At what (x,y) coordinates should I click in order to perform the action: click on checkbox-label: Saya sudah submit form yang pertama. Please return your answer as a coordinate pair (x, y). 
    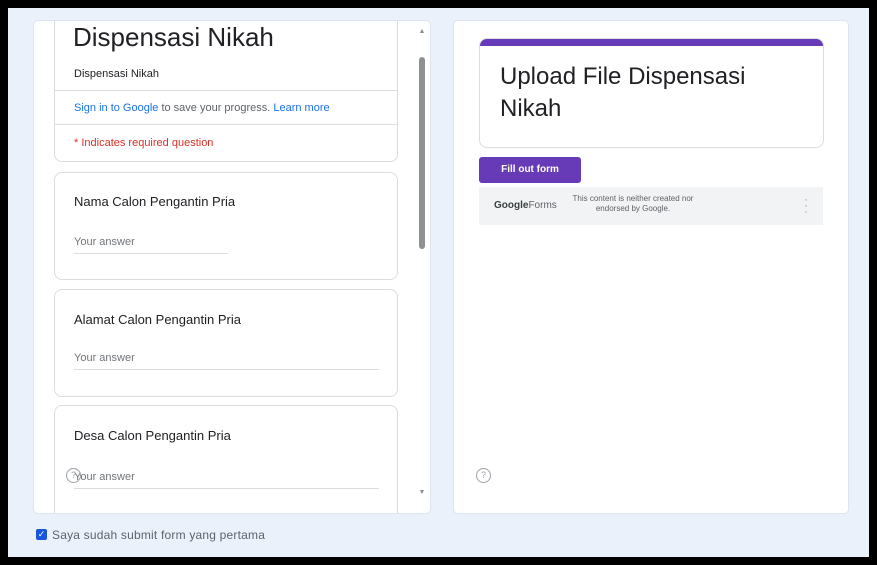
    Looking at the image, I should click on (158, 535).